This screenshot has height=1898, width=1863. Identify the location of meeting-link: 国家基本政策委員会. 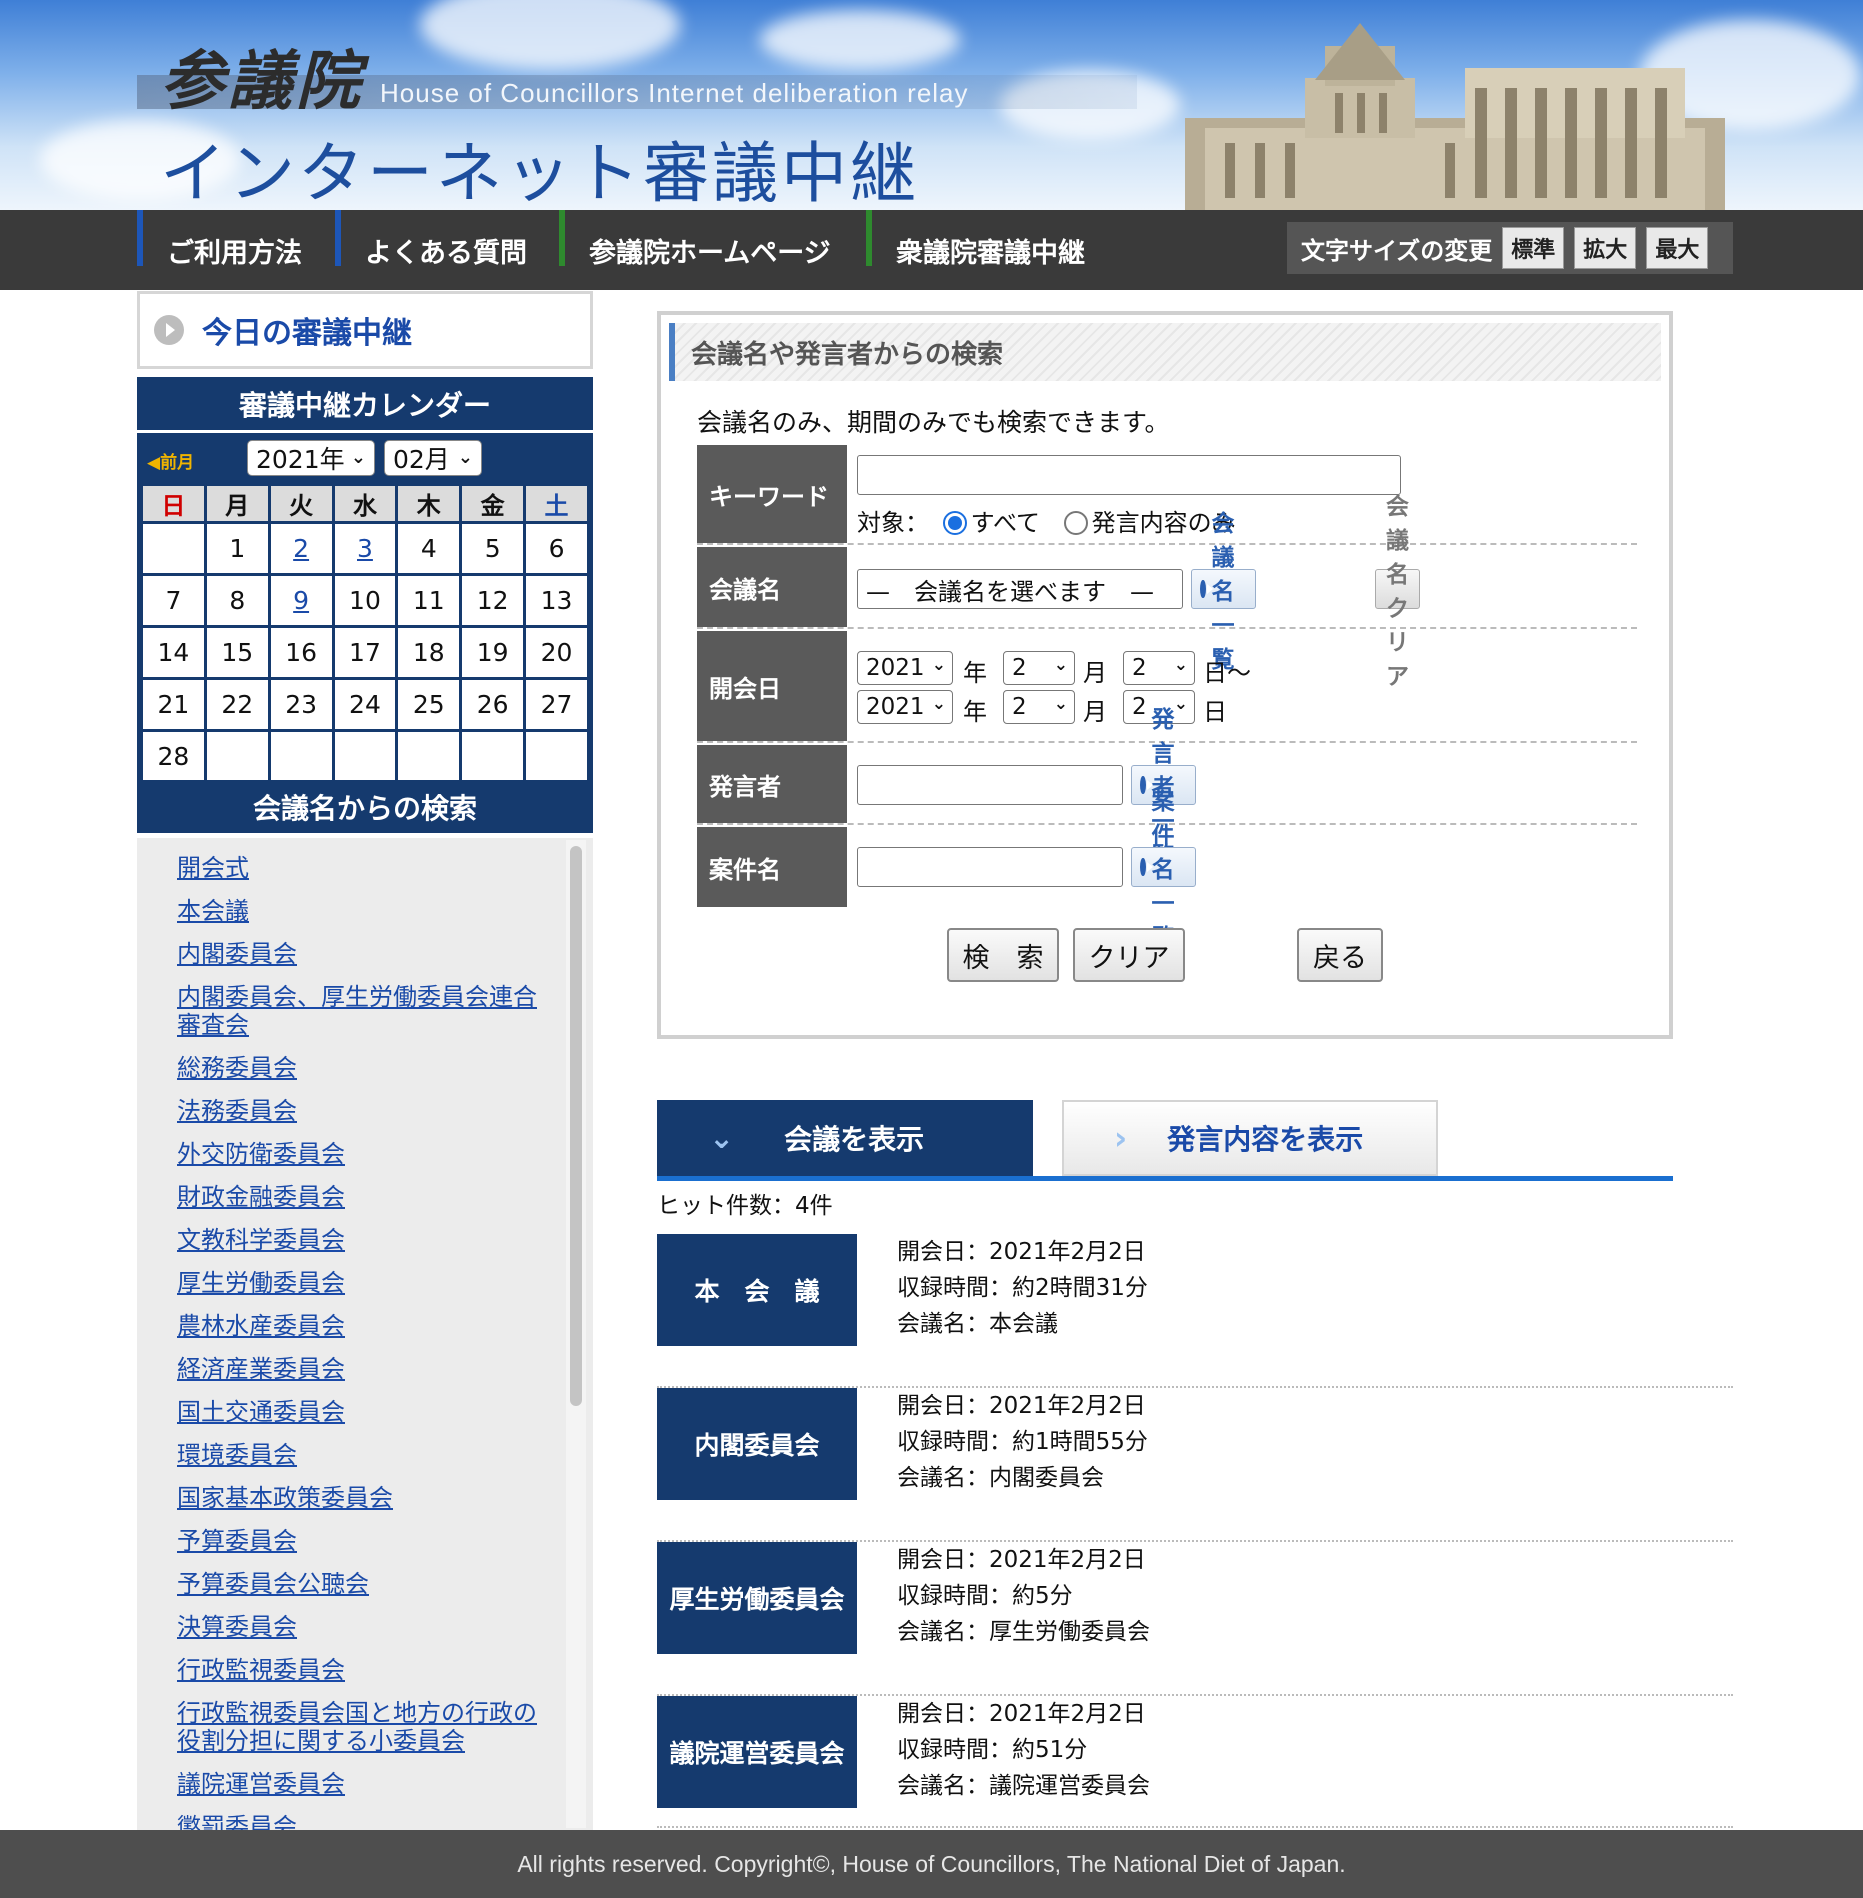
(285, 1498).